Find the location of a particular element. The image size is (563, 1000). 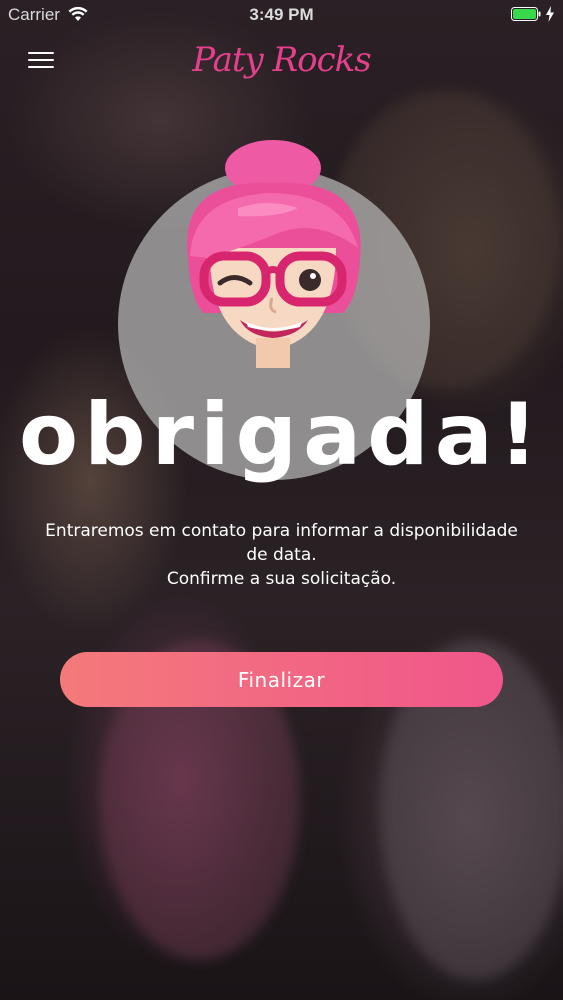

battery-icon is located at coordinates (526, 14).